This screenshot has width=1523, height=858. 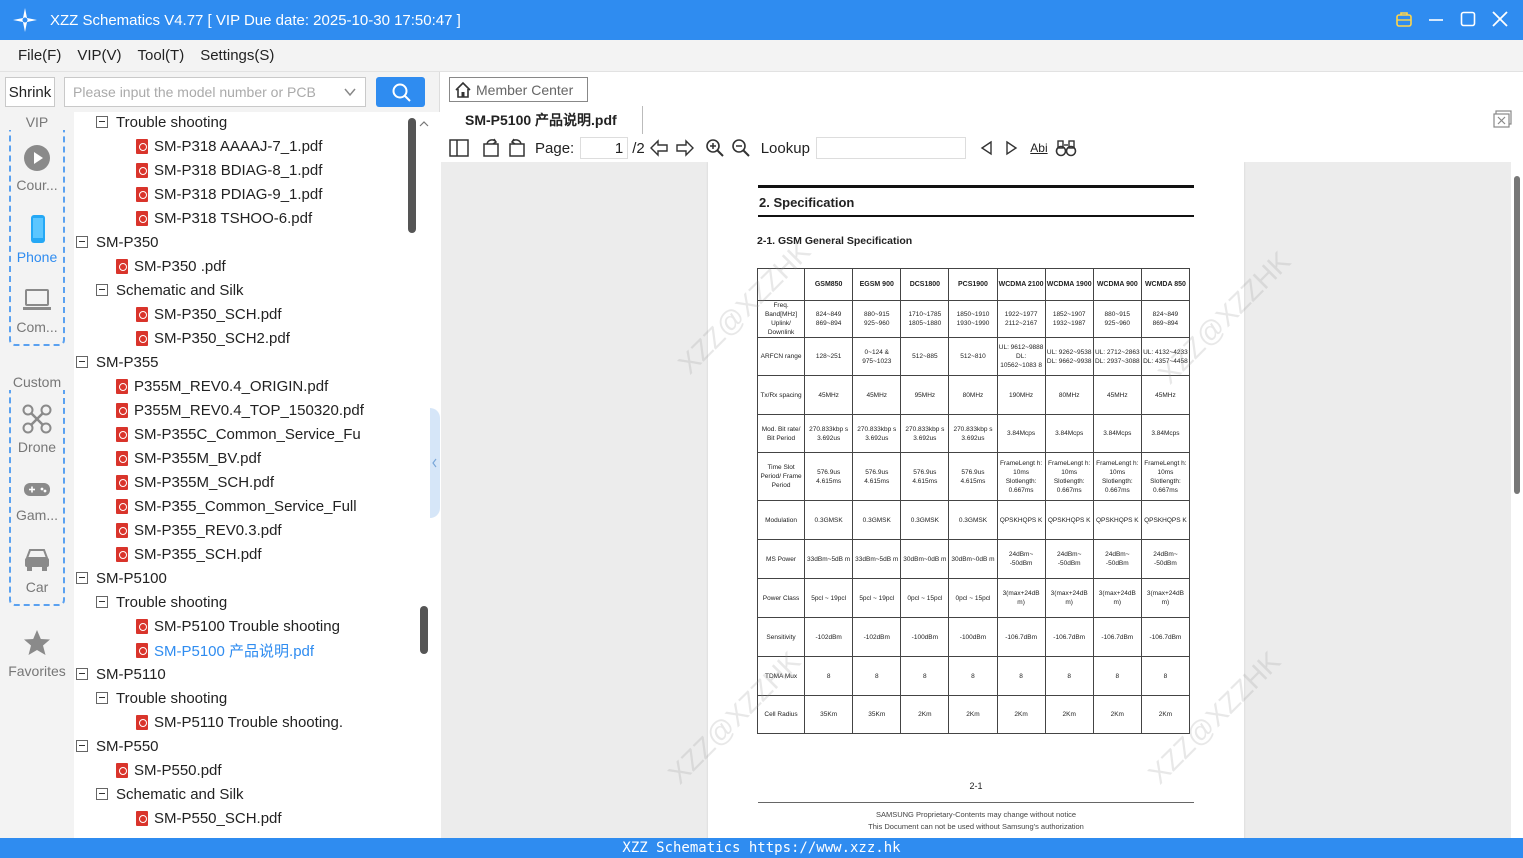 I want to click on pdf-file-icon, so click(x=142, y=650).